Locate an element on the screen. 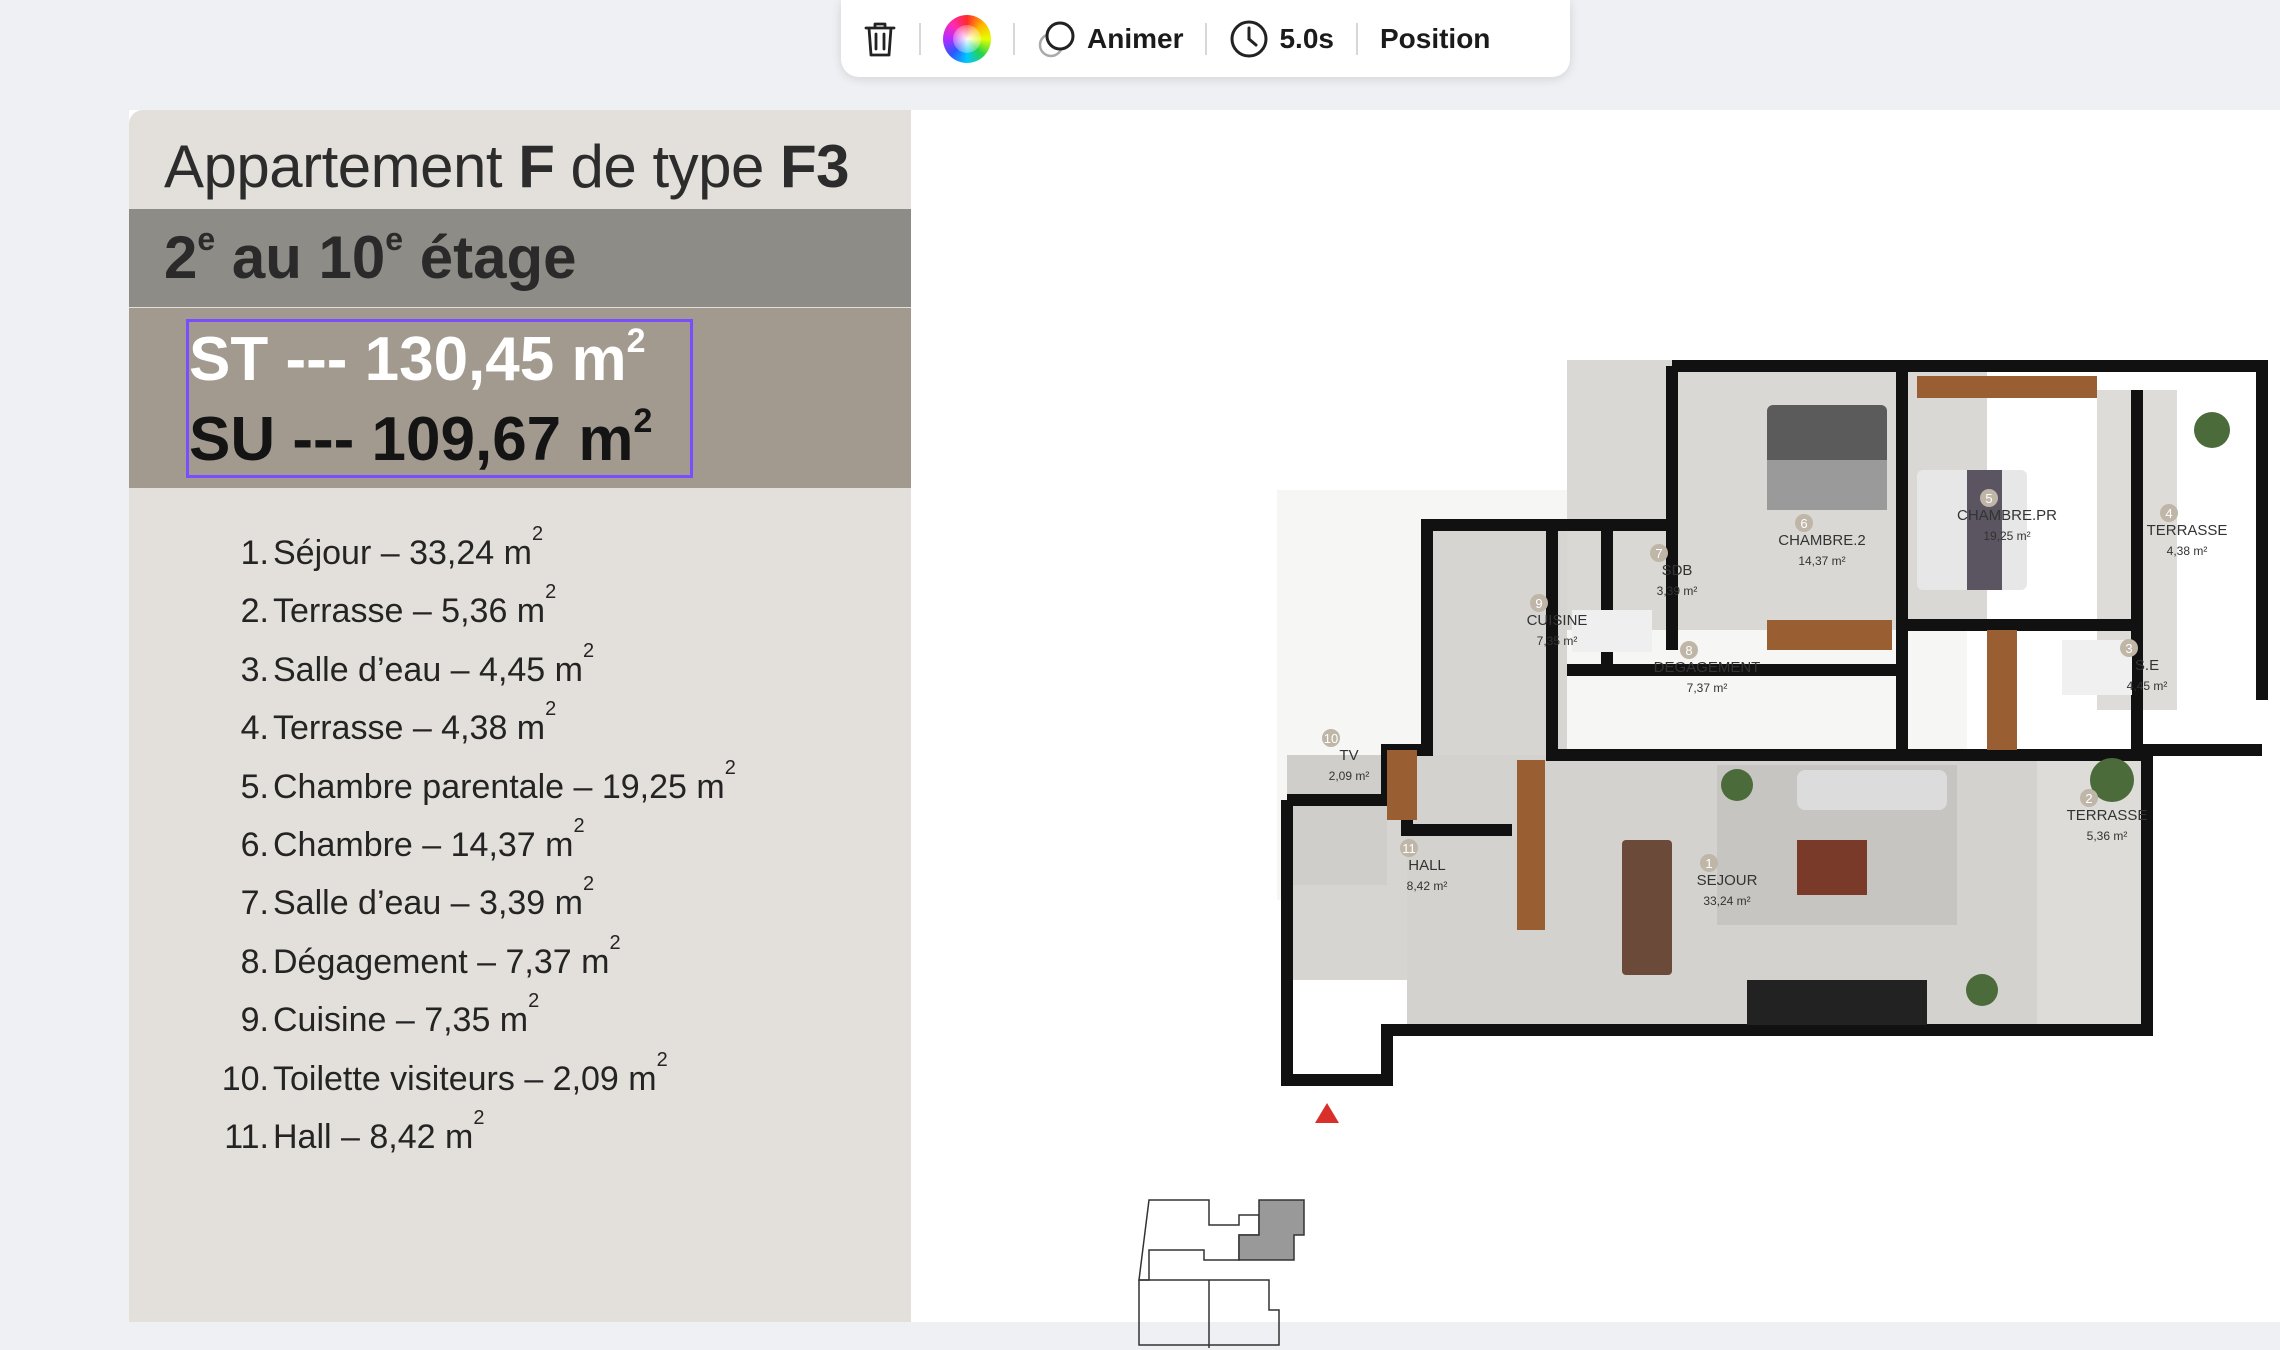 The height and width of the screenshot is (1350, 2280). room-name: SDB is located at coordinates (1677, 570).